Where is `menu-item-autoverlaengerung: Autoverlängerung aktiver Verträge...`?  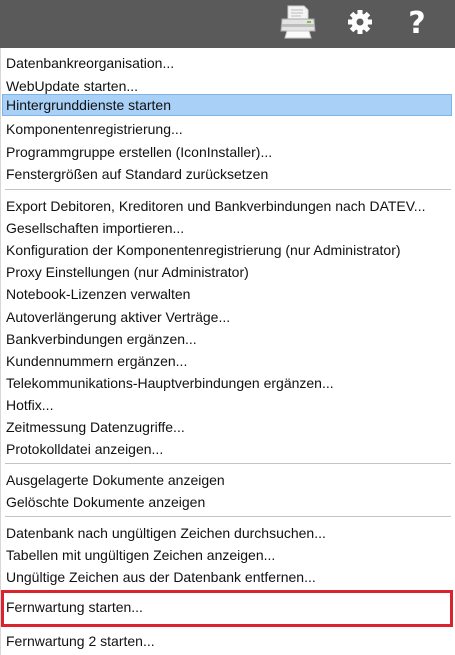 menu-item-autoverlaengerung: Autoverlängerung aktiver Verträge... is located at coordinates (227, 317).